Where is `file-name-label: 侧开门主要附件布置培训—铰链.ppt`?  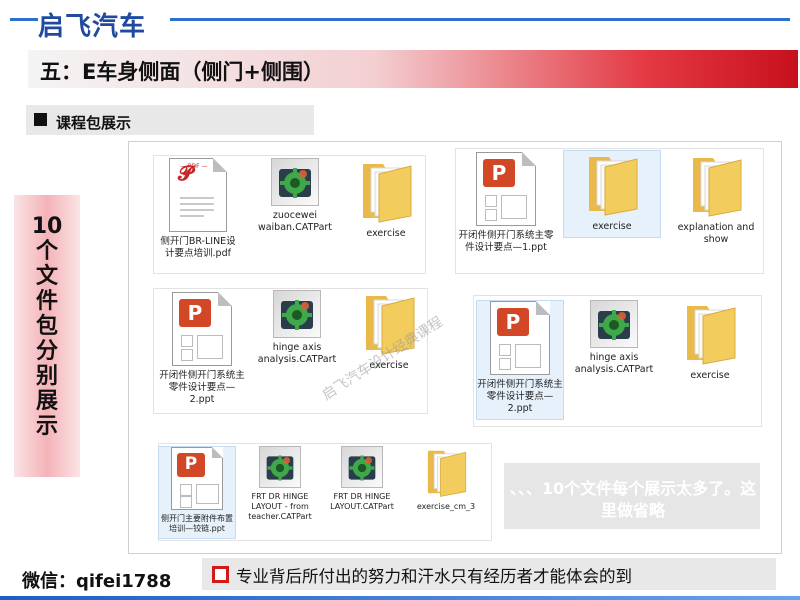
file-name-label: 侧开门主要附件布置培训—铰链.ppt is located at coordinates (197, 524).